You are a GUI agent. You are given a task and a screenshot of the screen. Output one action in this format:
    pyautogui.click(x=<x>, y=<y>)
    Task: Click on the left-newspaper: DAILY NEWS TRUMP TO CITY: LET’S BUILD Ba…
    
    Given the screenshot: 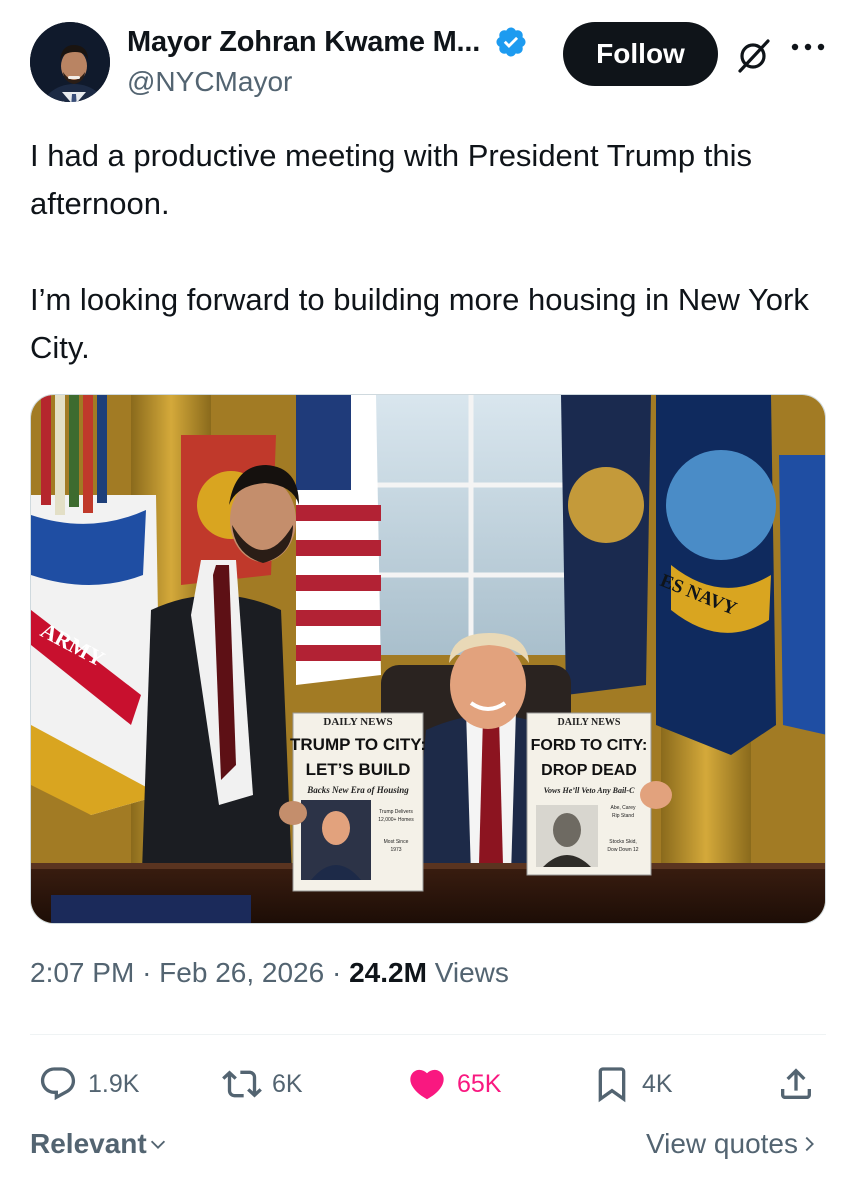 What is the action you would take?
    pyautogui.click(x=358, y=802)
    